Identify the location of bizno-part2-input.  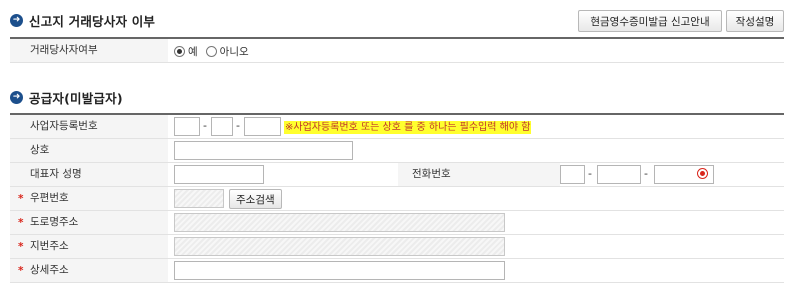
(222, 126).